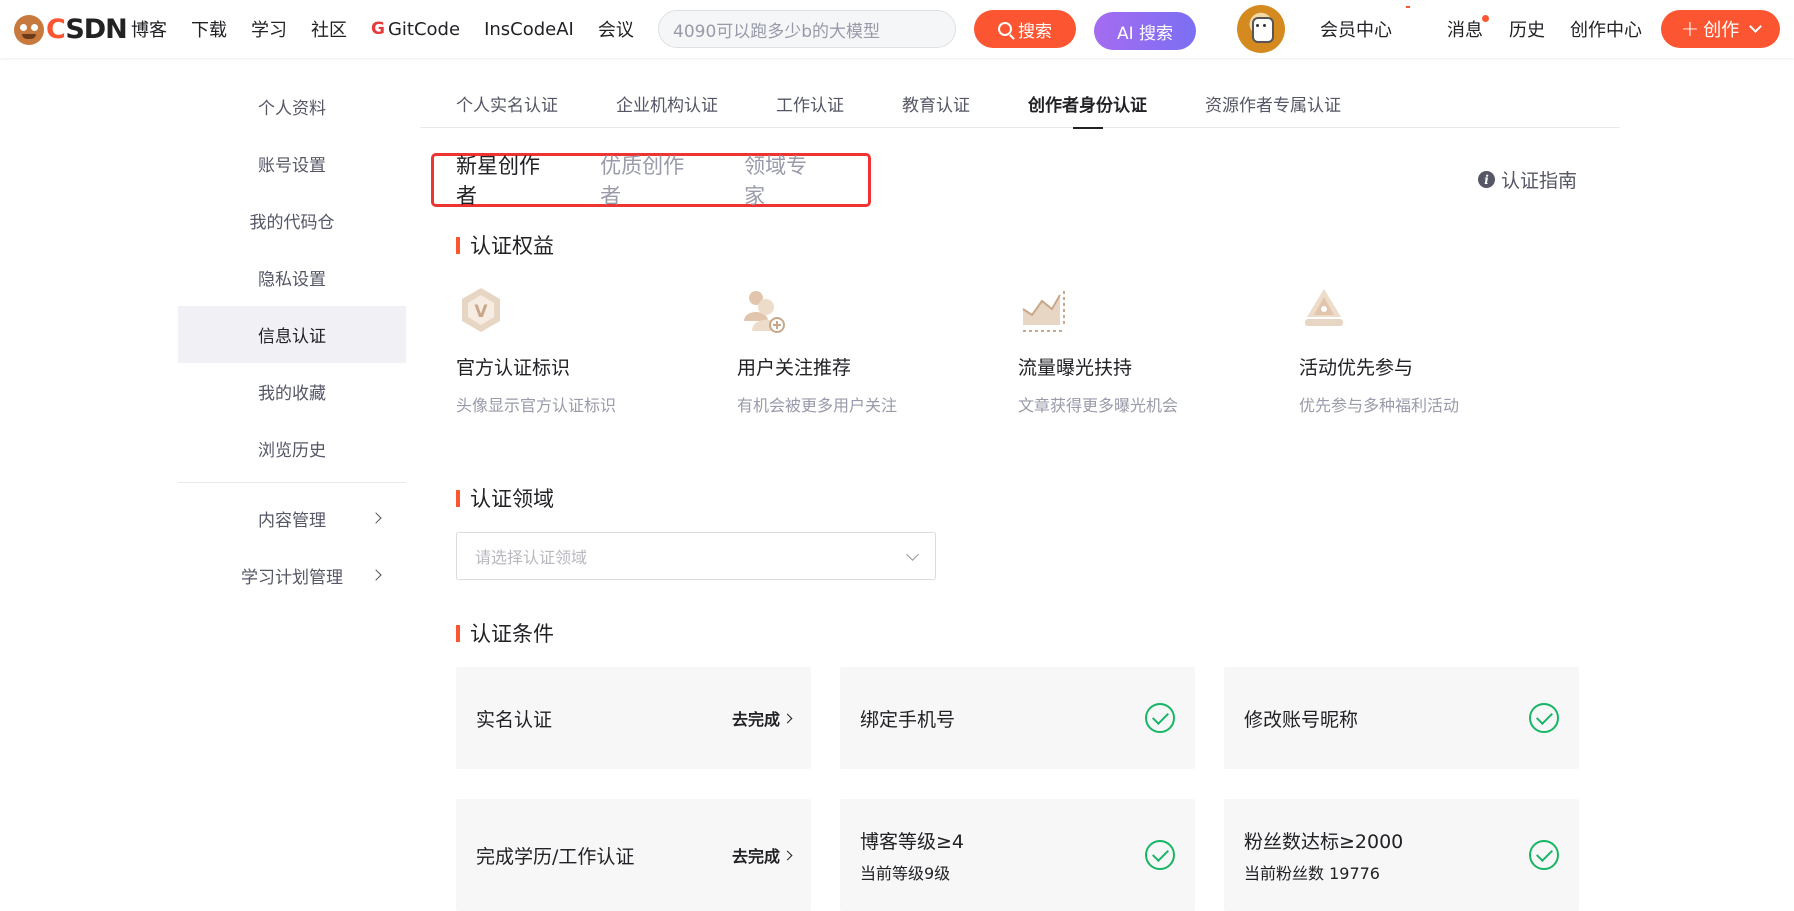 The width and height of the screenshot is (1794, 911). Describe the element at coordinates (1017, 855) in the screenshot. I see `condition-card: 博客等级≥4 当前等级9级` at that location.